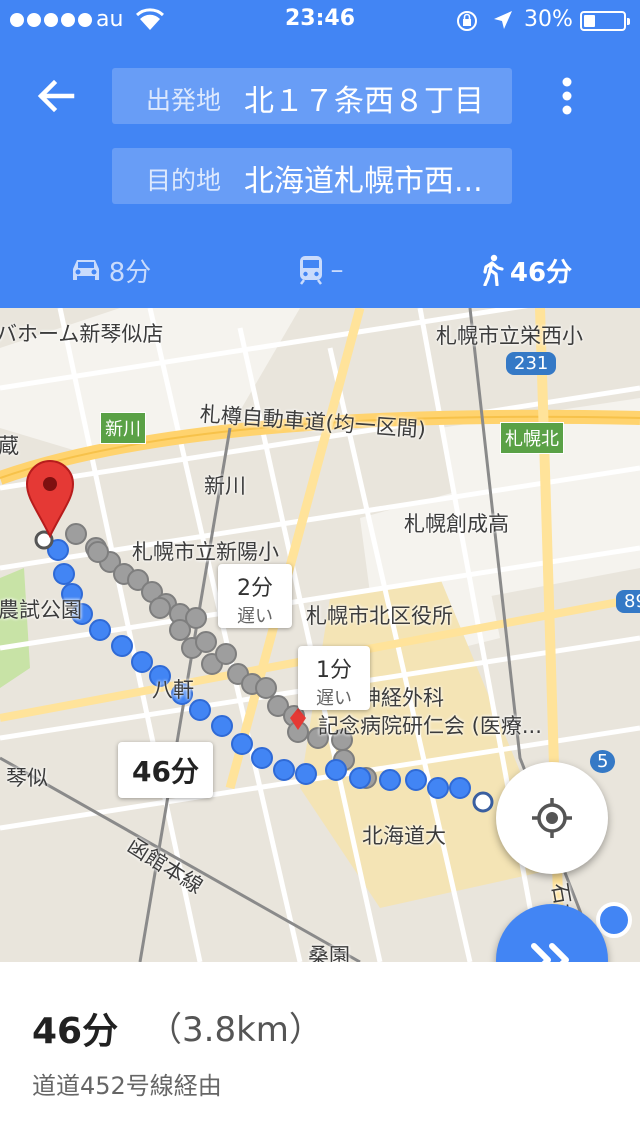 Image resolution: width=640 pixels, height=1136 pixels. What do you see at coordinates (205, 552) in the screenshot?
I see `label-shinyo-elem: 札幌市立新陽小` at bounding box center [205, 552].